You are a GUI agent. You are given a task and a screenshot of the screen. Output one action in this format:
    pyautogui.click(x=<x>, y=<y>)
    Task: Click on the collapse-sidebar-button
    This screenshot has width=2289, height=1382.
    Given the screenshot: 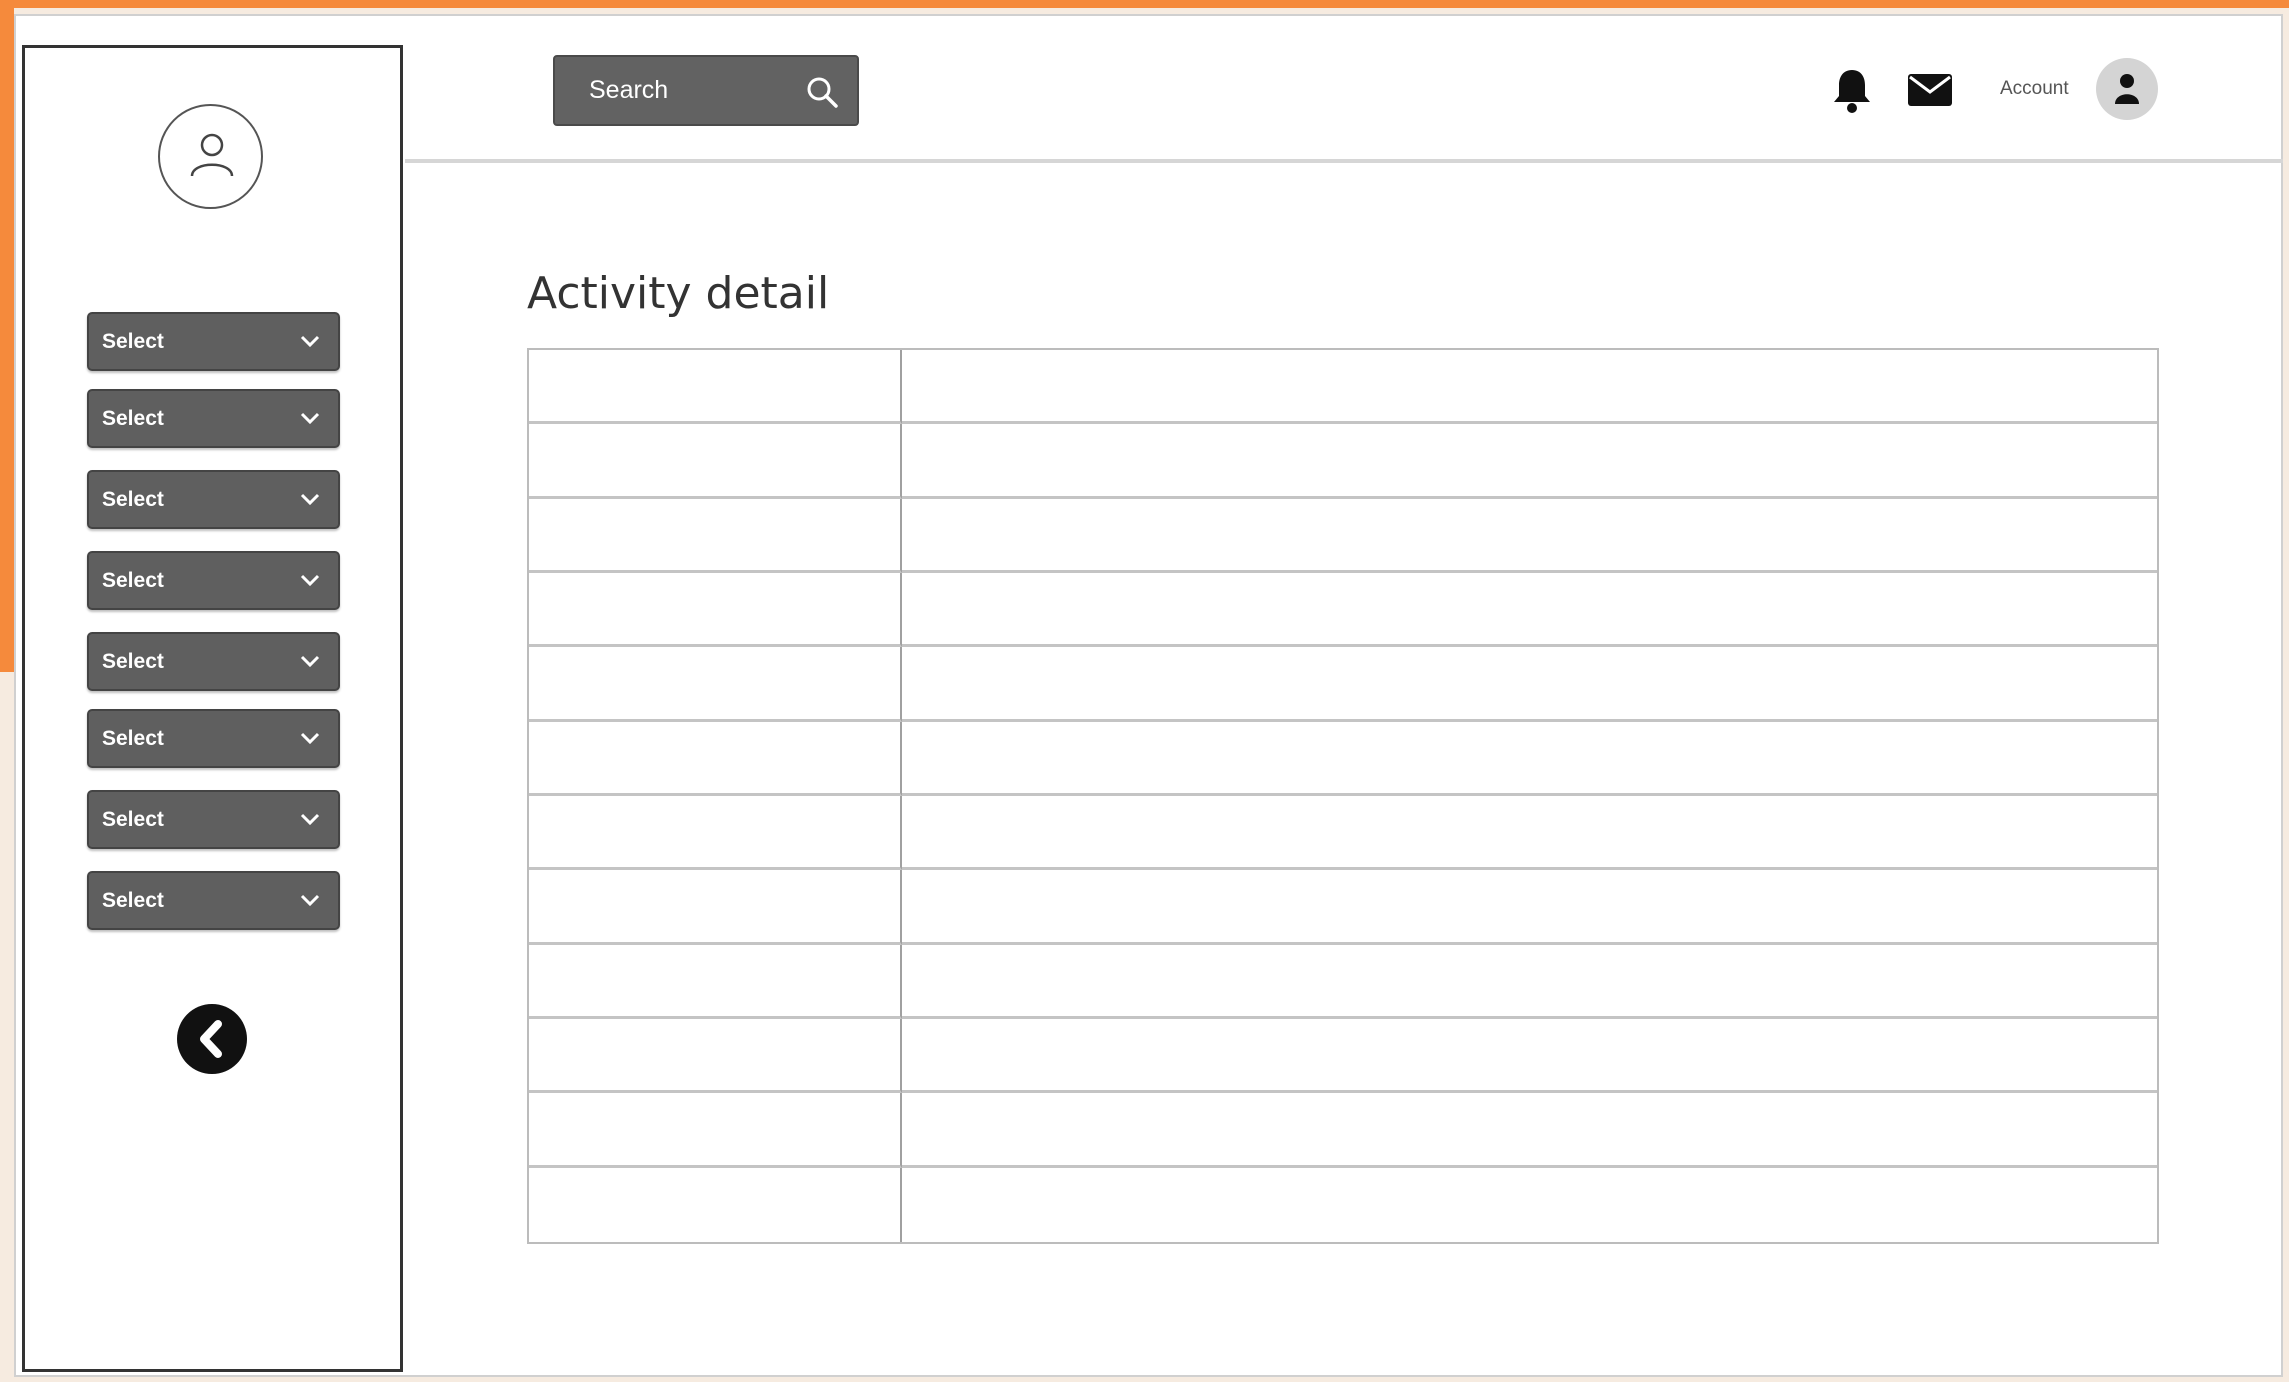 What is the action you would take?
    pyautogui.click(x=212, y=1039)
    